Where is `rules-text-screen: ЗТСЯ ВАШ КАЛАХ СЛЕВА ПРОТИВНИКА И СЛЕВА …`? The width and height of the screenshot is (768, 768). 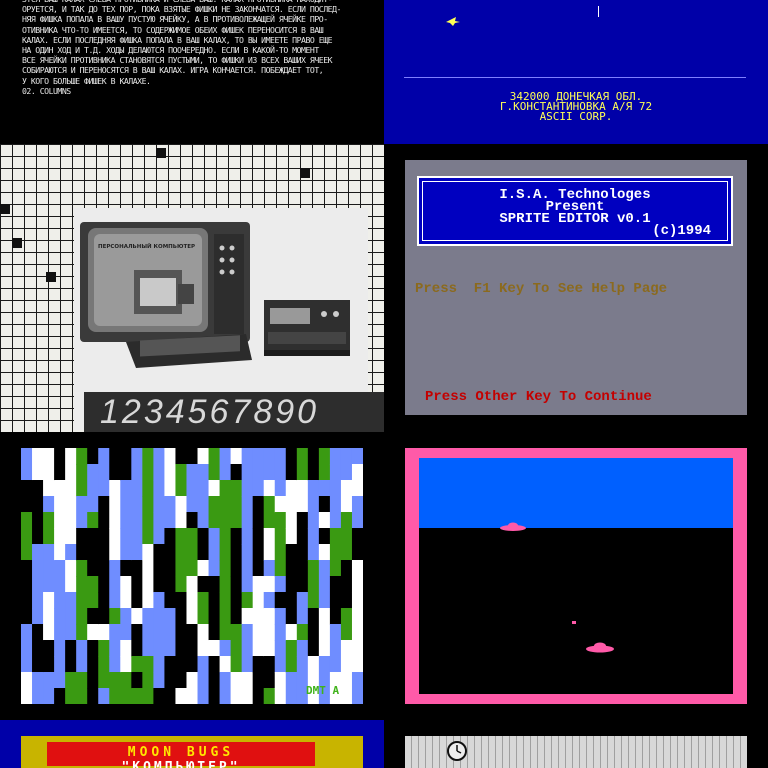 rules-text-screen: ЗТСЯ ВАШ КАЛАХ СЛЕВА ПРОТИВНИКА И СЛЕВА … is located at coordinates (192, 72).